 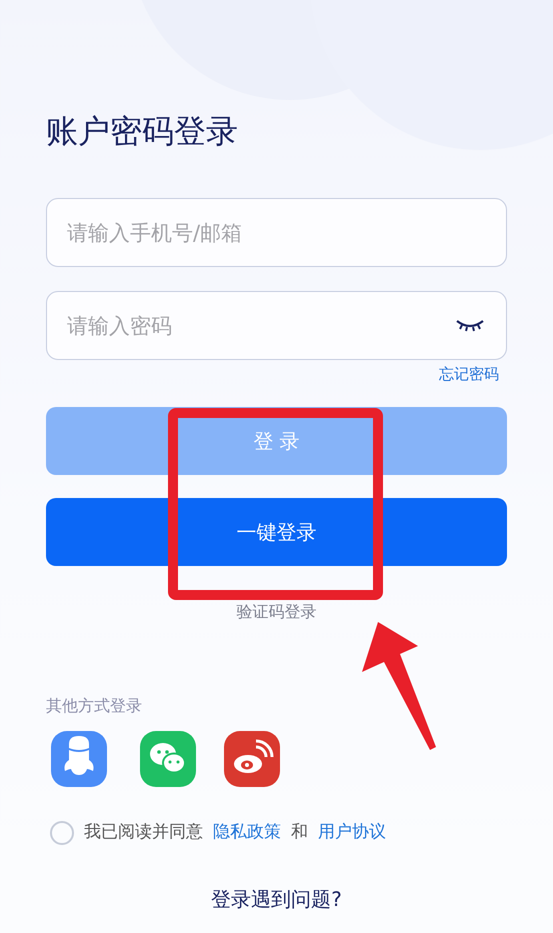 I want to click on eye-waves-app-icon, so click(x=252, y=759).